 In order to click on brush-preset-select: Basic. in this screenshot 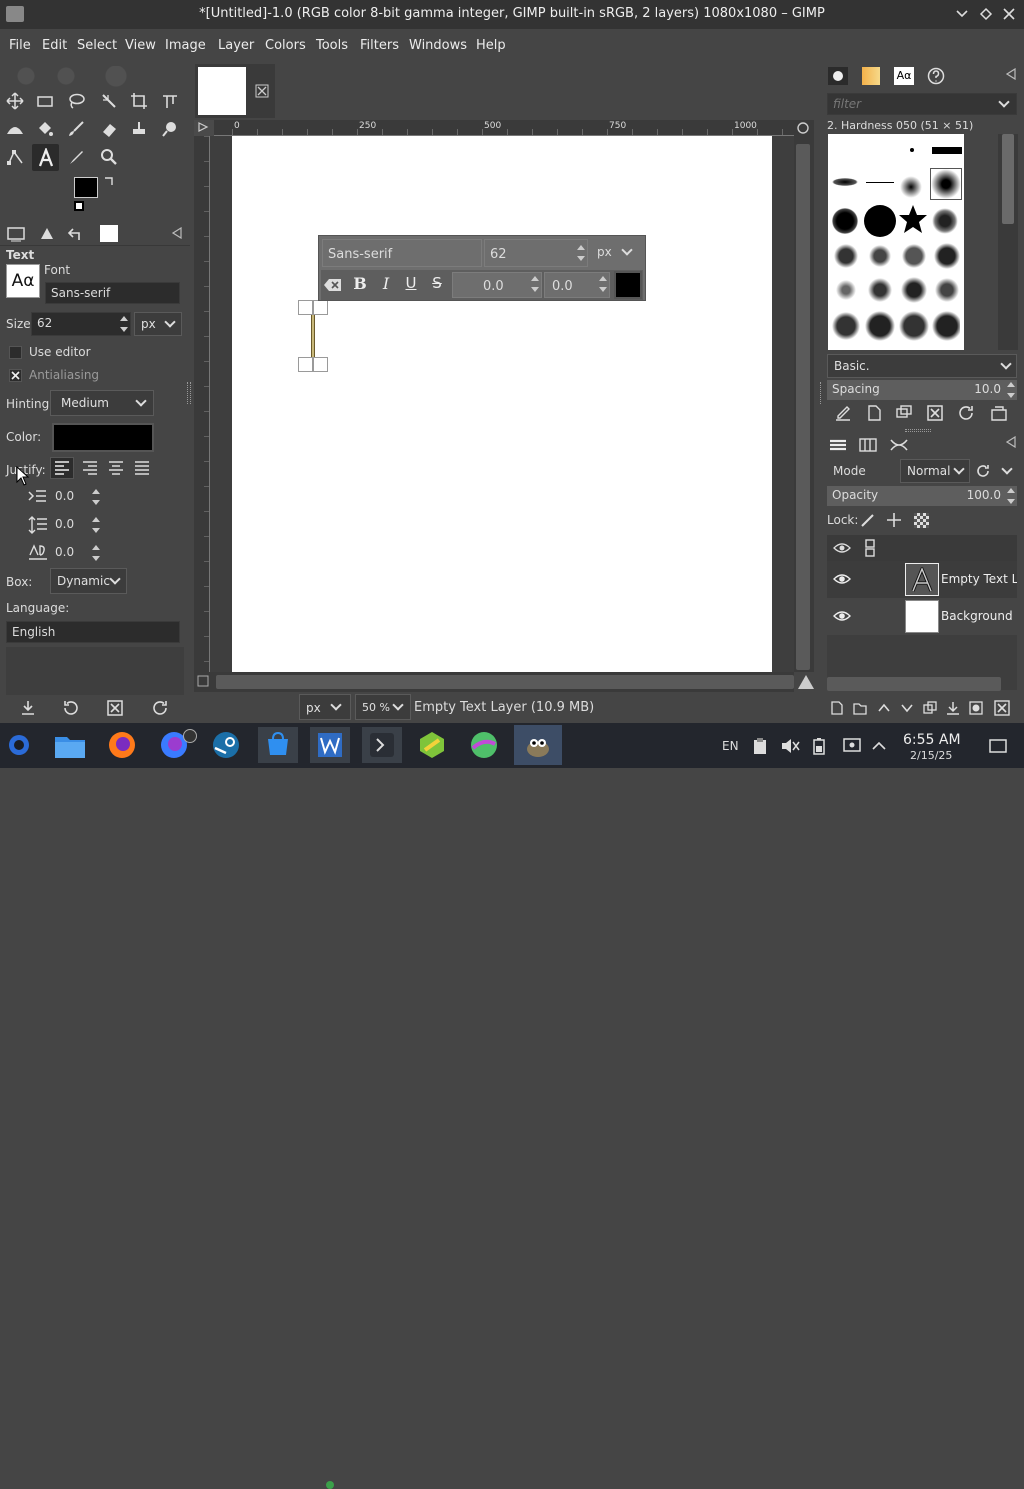, I will do `click(922, 366)`.